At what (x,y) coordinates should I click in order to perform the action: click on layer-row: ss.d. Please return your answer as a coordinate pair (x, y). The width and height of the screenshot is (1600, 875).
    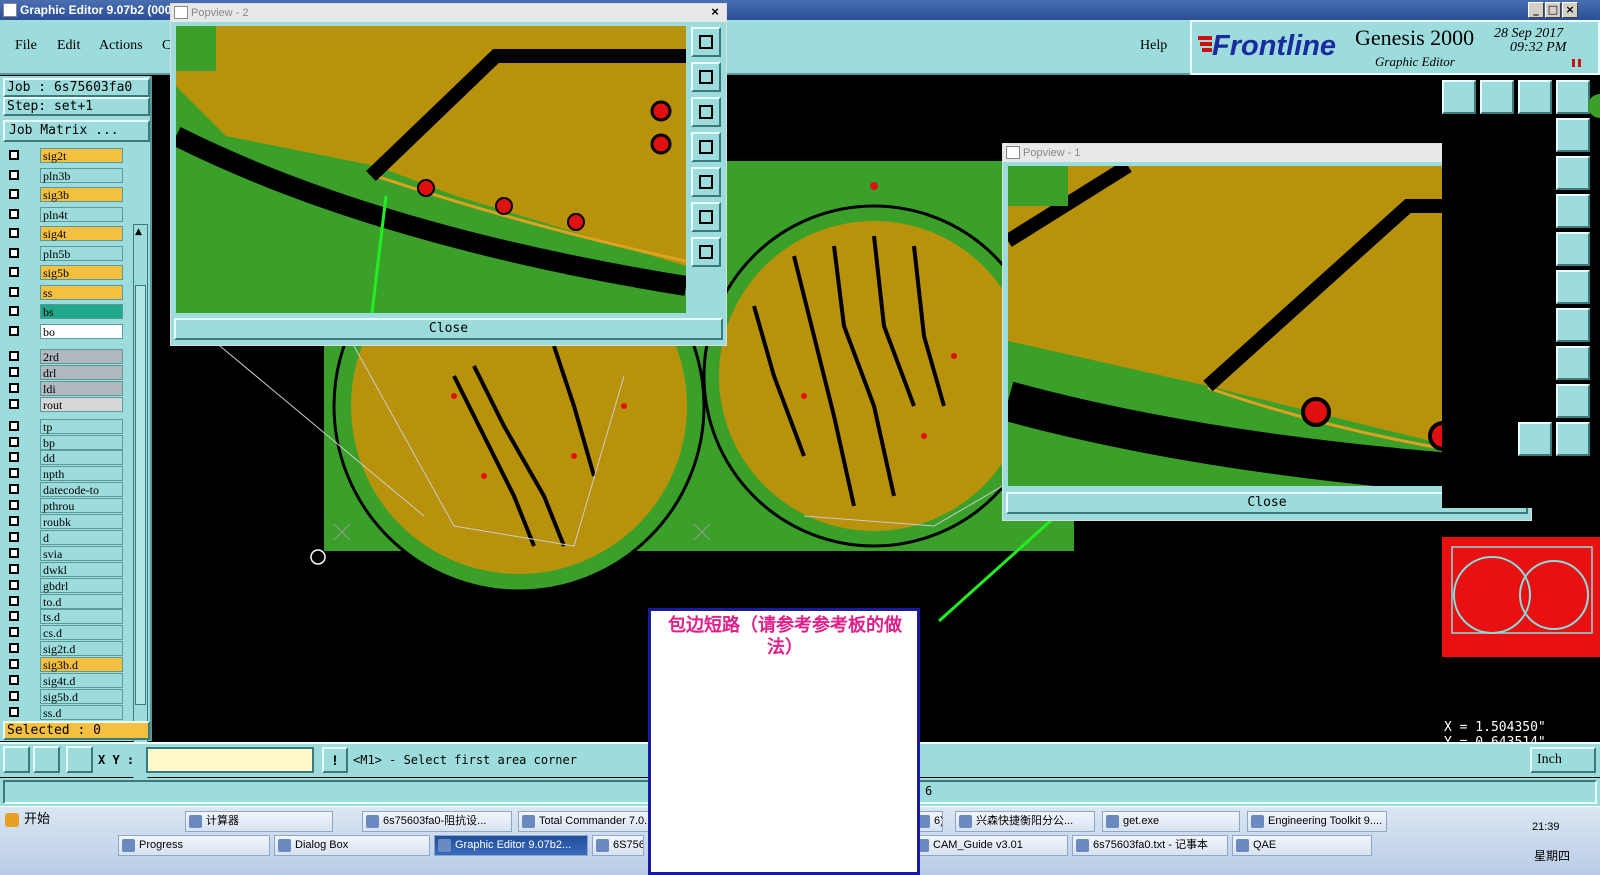
    Looking at the image, I should click on (64, 712).